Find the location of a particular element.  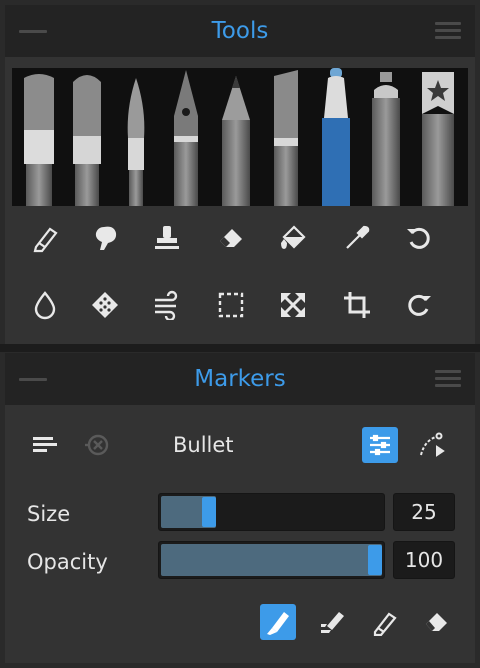

blue-marker-icon is located at coordinates (336, 137).